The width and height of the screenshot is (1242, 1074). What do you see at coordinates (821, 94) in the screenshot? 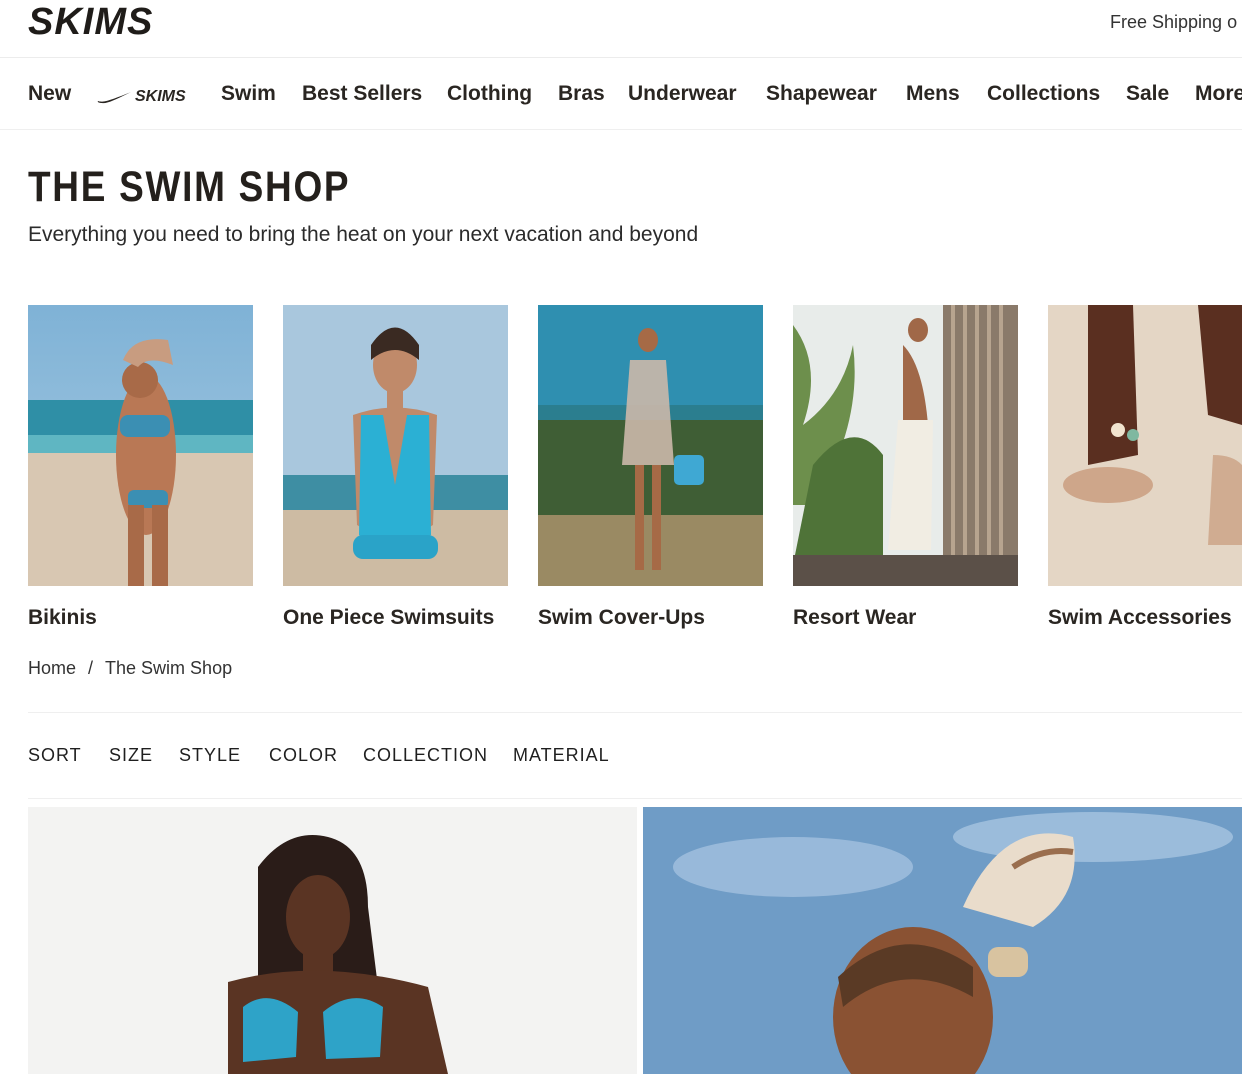
I see `nav-item-shapewear: Shapewear` at bounding box center [821, 94].